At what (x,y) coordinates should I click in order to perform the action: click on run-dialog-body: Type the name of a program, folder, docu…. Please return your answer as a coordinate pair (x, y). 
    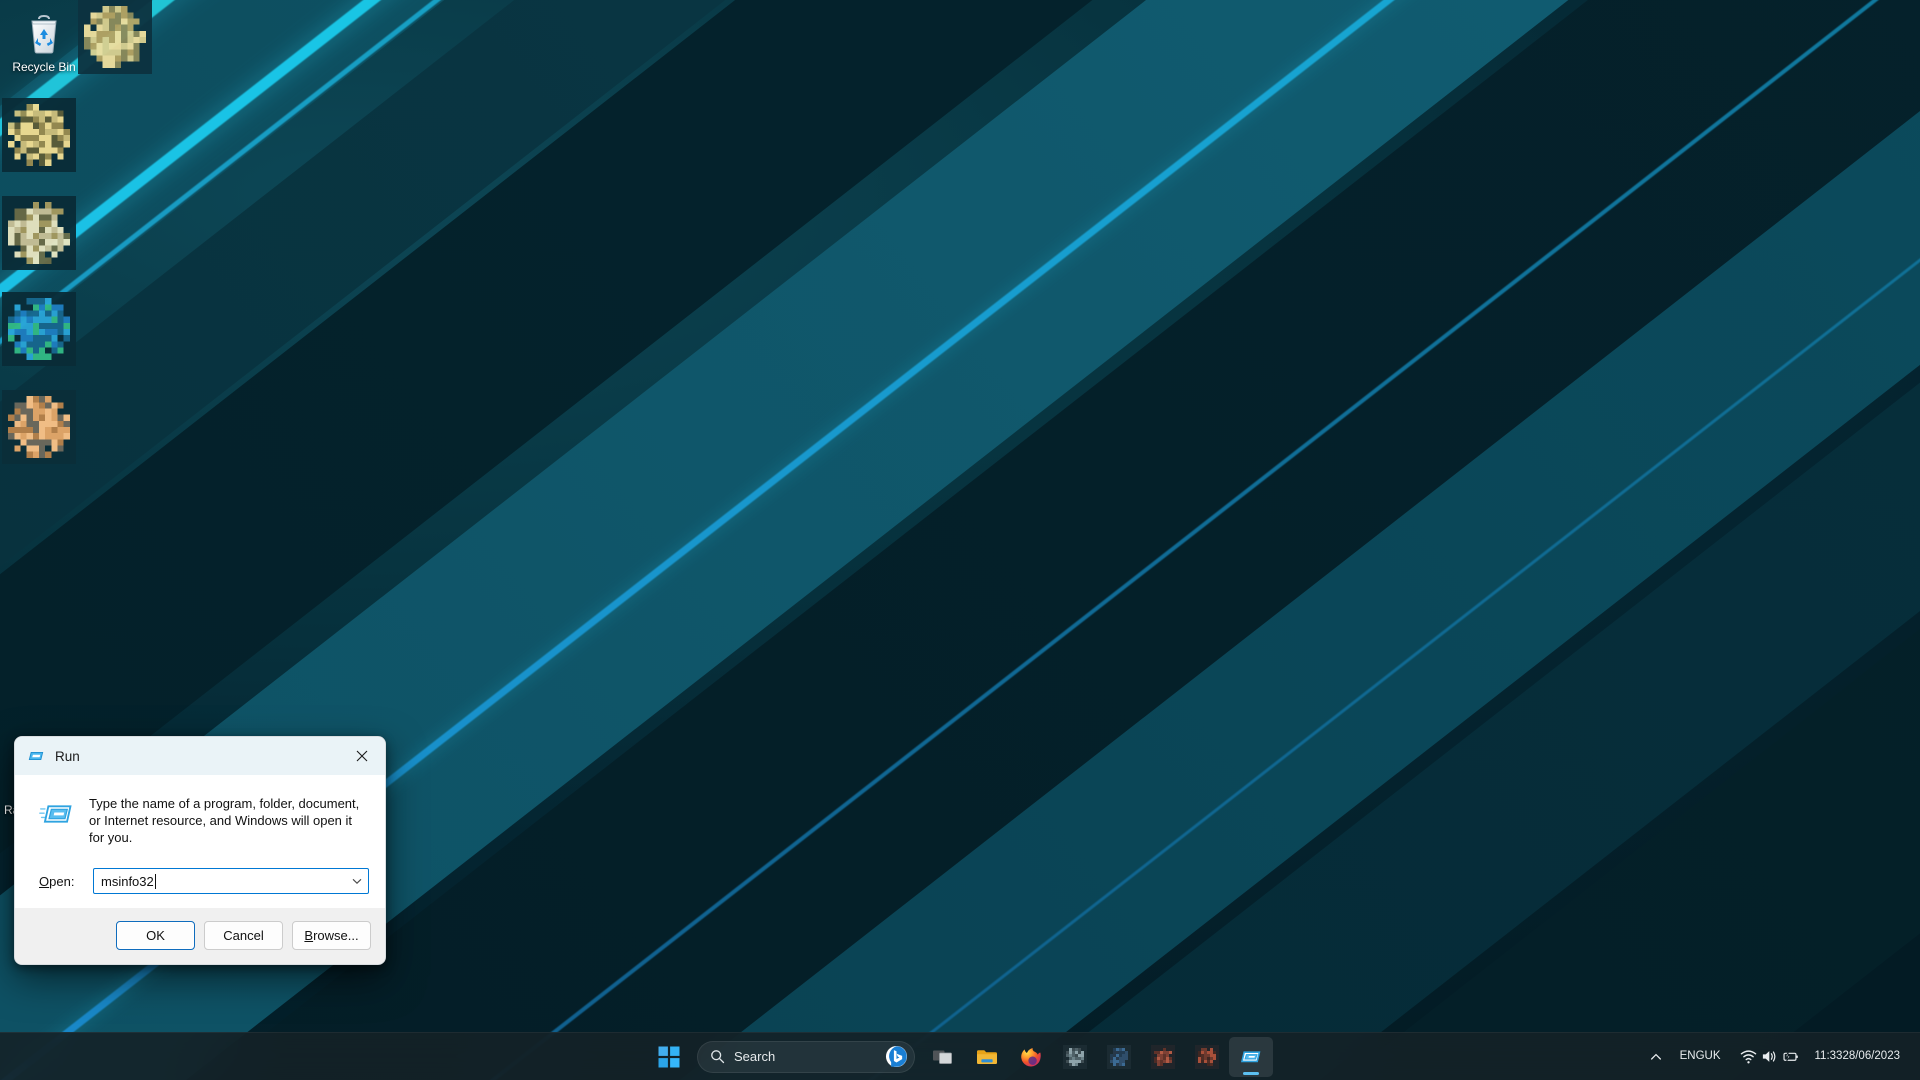
    Looking at the image, I should click on (200, 842).